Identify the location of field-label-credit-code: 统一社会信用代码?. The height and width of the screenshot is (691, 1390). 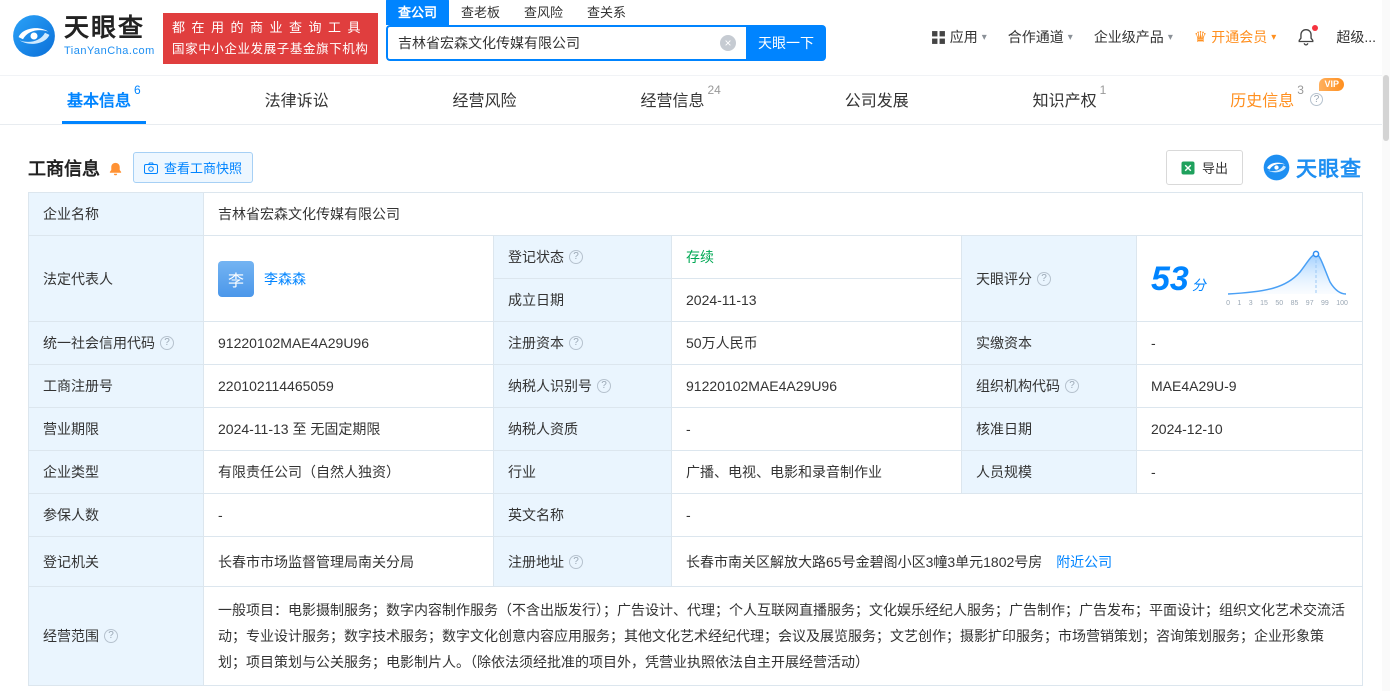
(116, 343).